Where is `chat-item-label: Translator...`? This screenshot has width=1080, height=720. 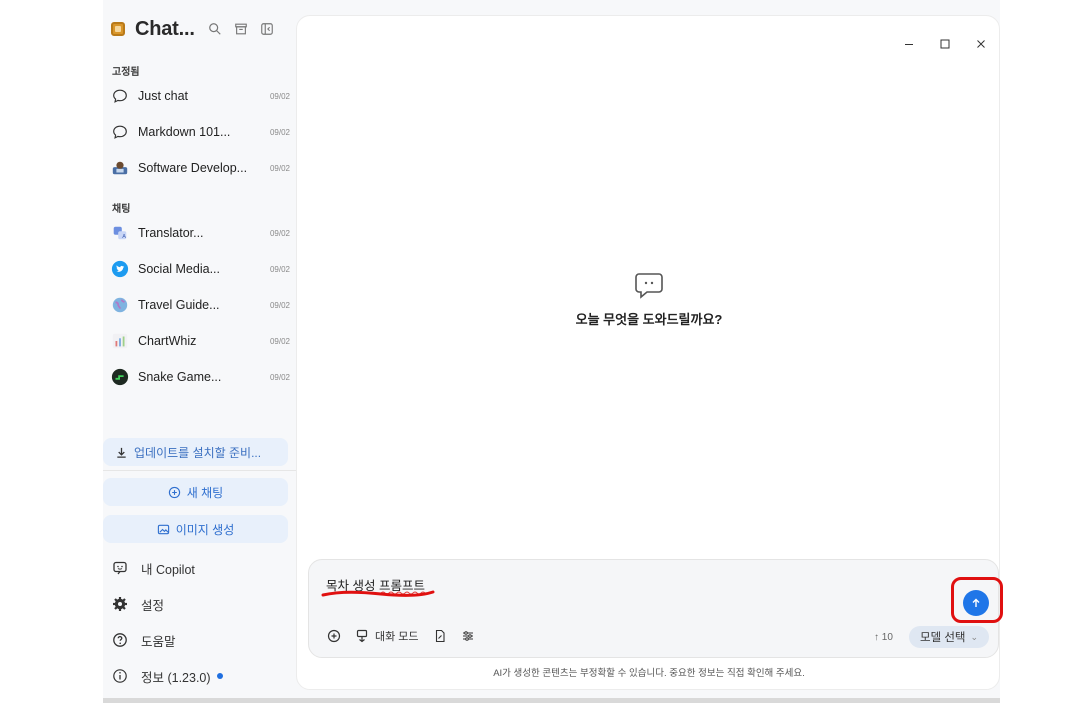
chat-item-label: Translator... is located at coordinates (171, 233).